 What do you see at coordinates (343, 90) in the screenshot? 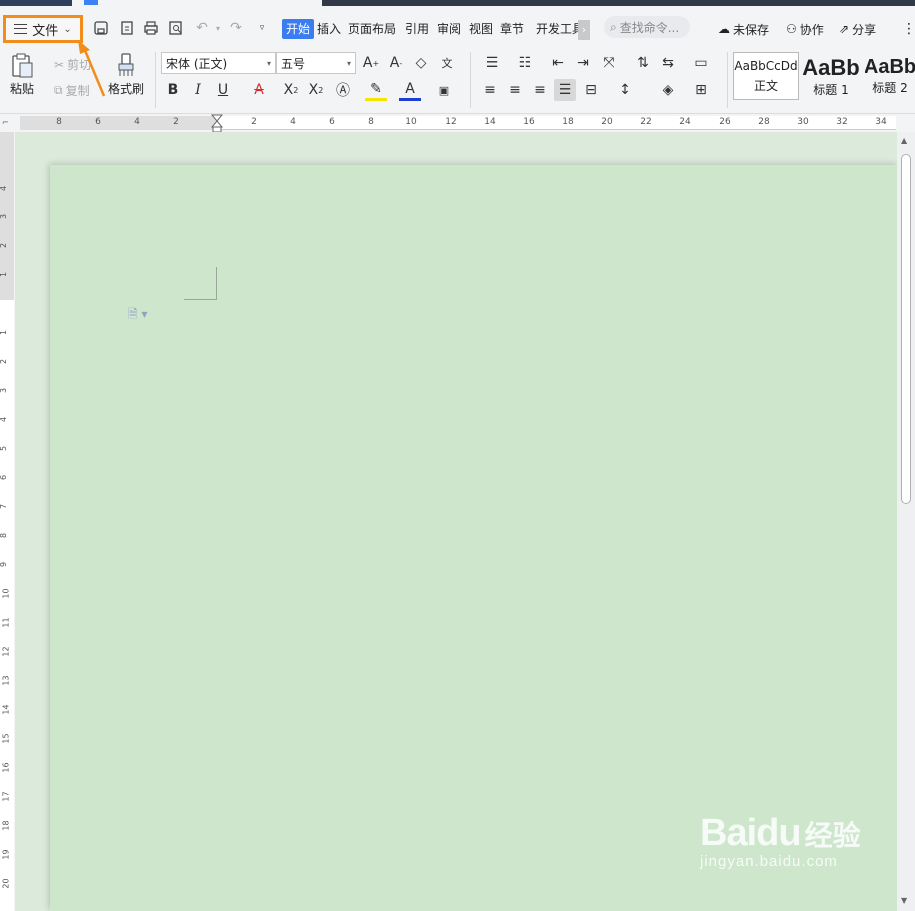
I see `text-effect-icon: Ⓐ` at bounding box center [343, 90].